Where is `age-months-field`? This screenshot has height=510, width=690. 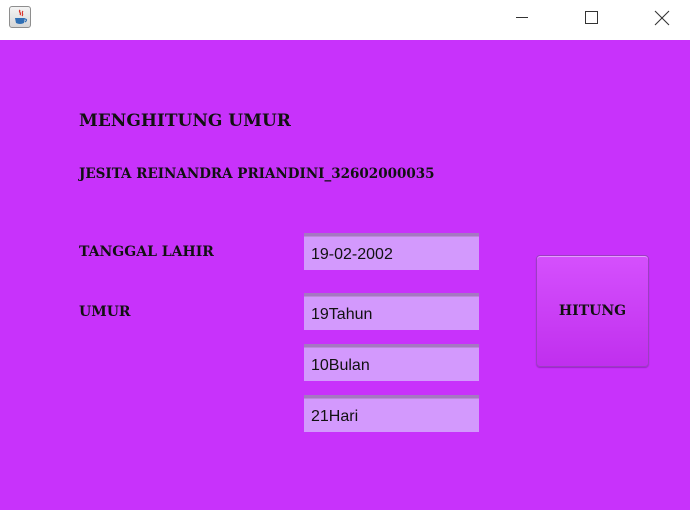
age-months-field is located at coordinates (391, 362).